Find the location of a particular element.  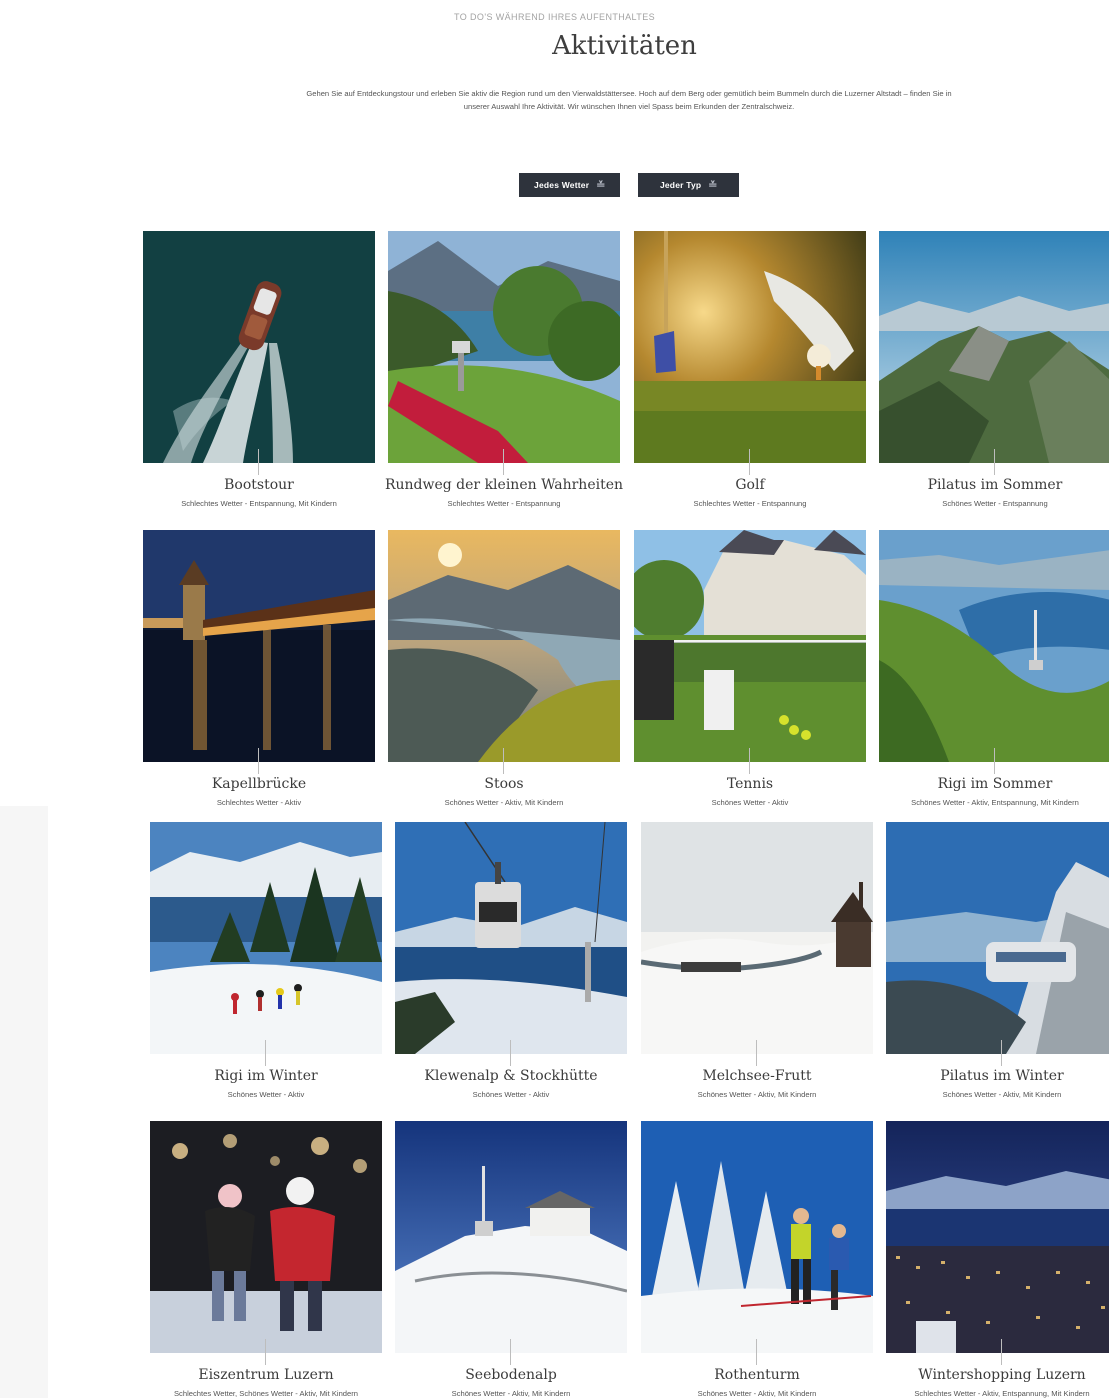

activity-image-boat-tour is located at coordinates (259, 347).